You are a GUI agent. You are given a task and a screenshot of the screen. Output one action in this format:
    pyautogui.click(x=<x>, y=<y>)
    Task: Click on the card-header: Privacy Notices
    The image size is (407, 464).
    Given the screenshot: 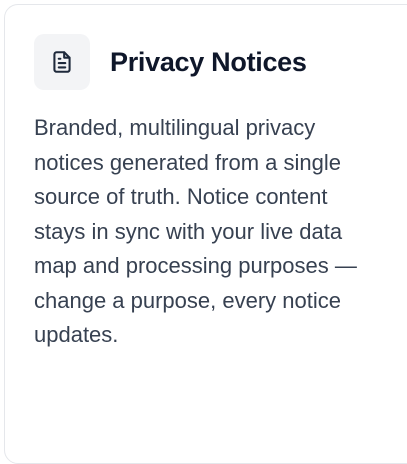 What is the action you would take?
    pyautogui.click(x=170, y=62)
    